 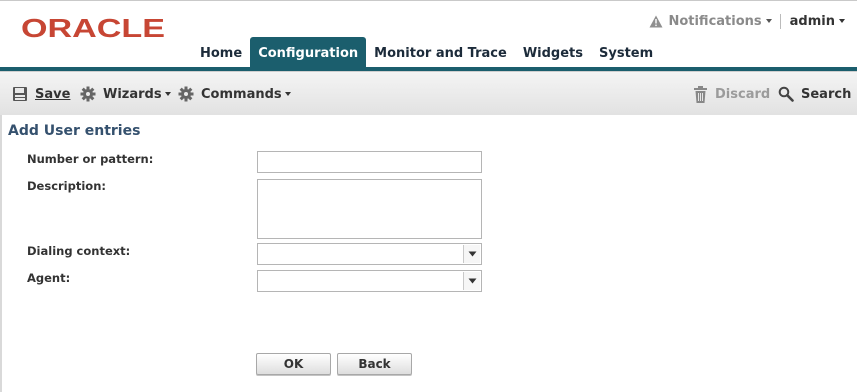 I want to click on wizards-menu: Wizards, so click(x=125, y=94).